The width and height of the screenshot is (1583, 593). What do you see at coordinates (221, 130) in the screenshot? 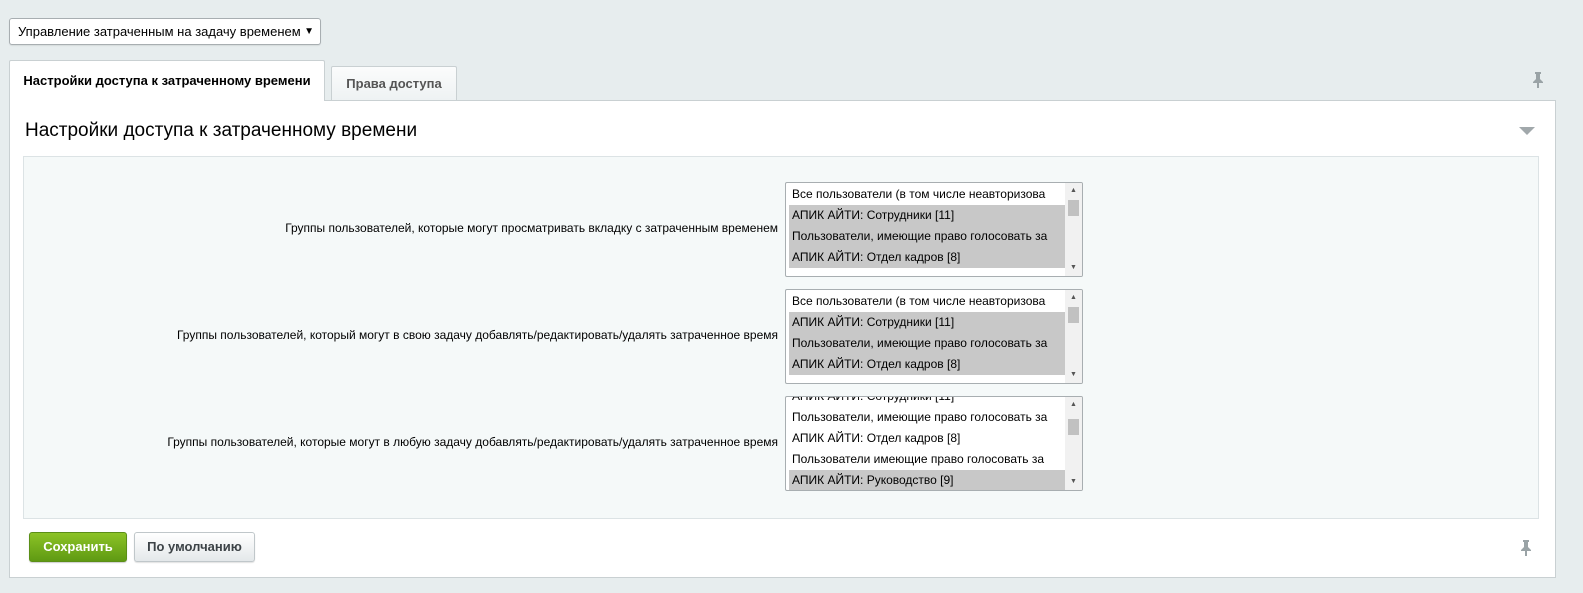
I see `panel-title: Настройки доступа к затраченному времени` at bounding box center [221, 130].